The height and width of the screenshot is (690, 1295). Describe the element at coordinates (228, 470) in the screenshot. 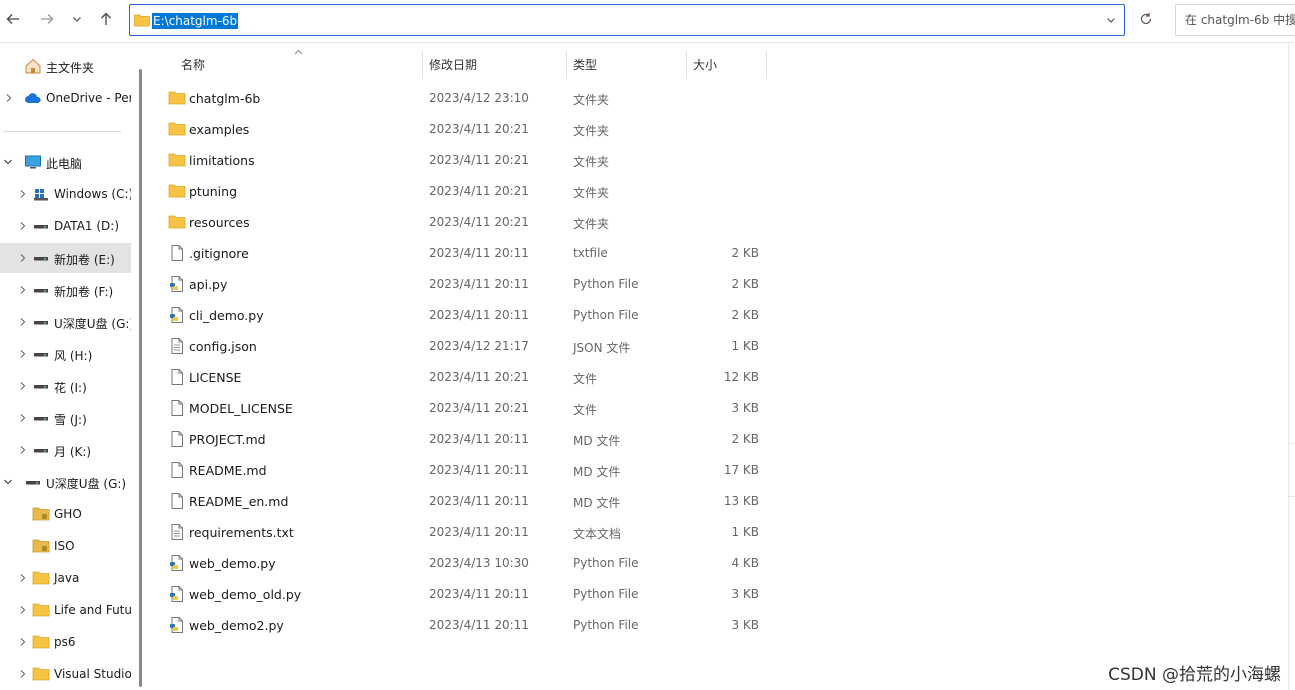

I see `file-name: README.md` at that location.